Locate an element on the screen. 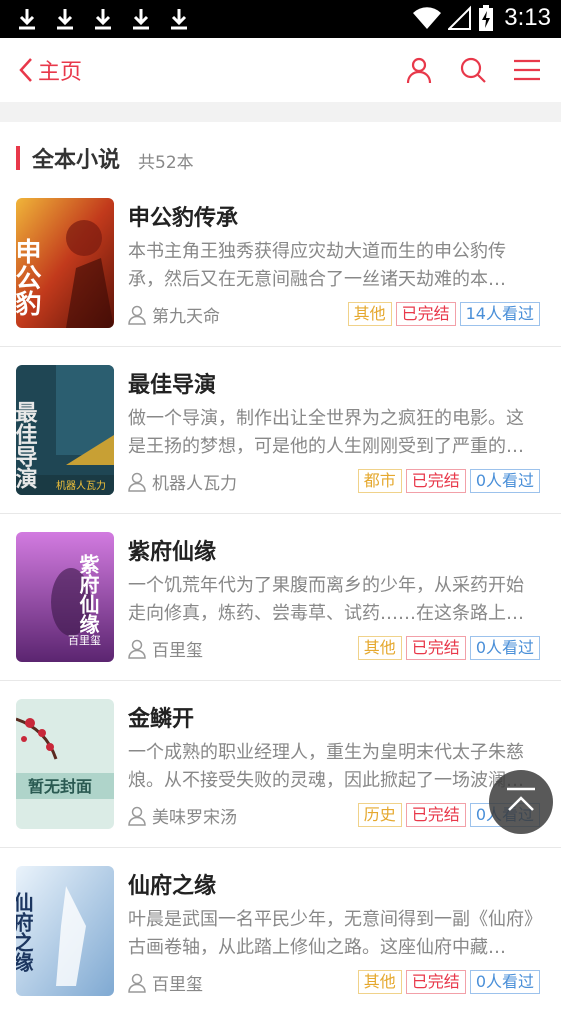 The height and width of the screenshot is (1014, 561). cover-title: 申公豹 is located at coordinates (29, 277).